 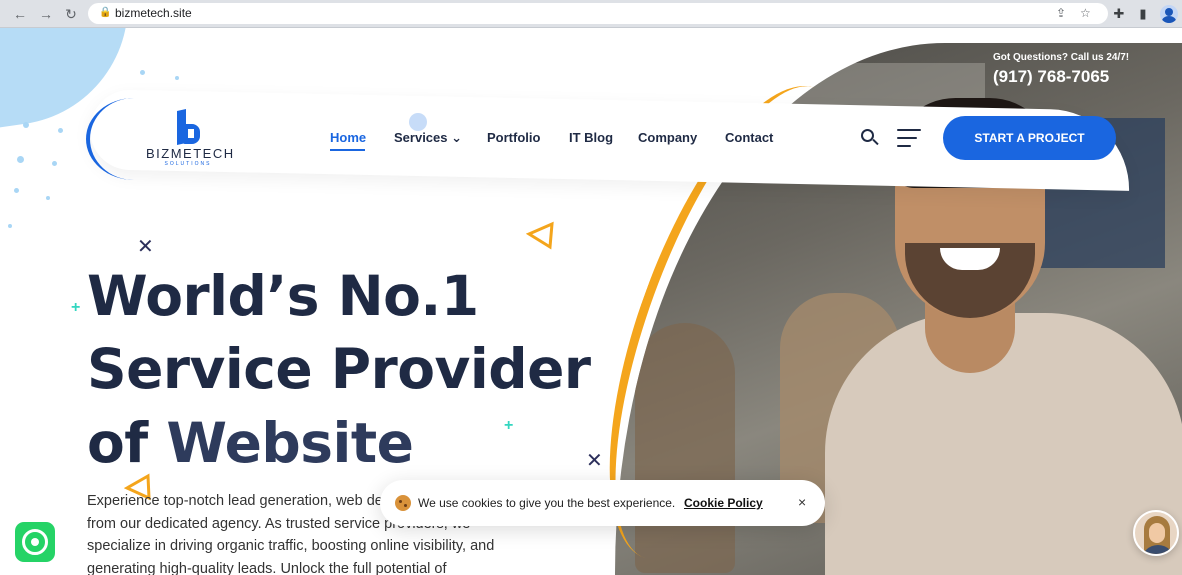 I want to click on cookie-icon, so click(x=403, y=503).